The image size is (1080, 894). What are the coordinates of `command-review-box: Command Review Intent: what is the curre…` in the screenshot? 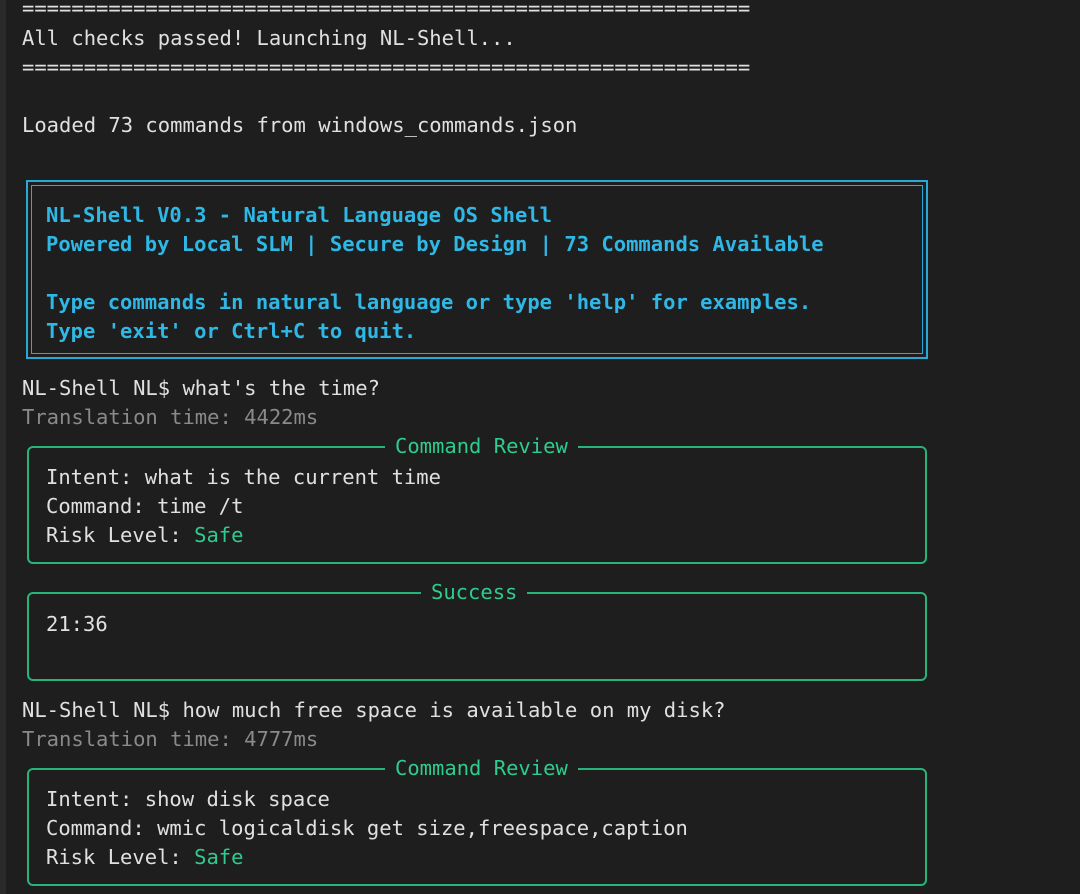 It's located at (477, 498).